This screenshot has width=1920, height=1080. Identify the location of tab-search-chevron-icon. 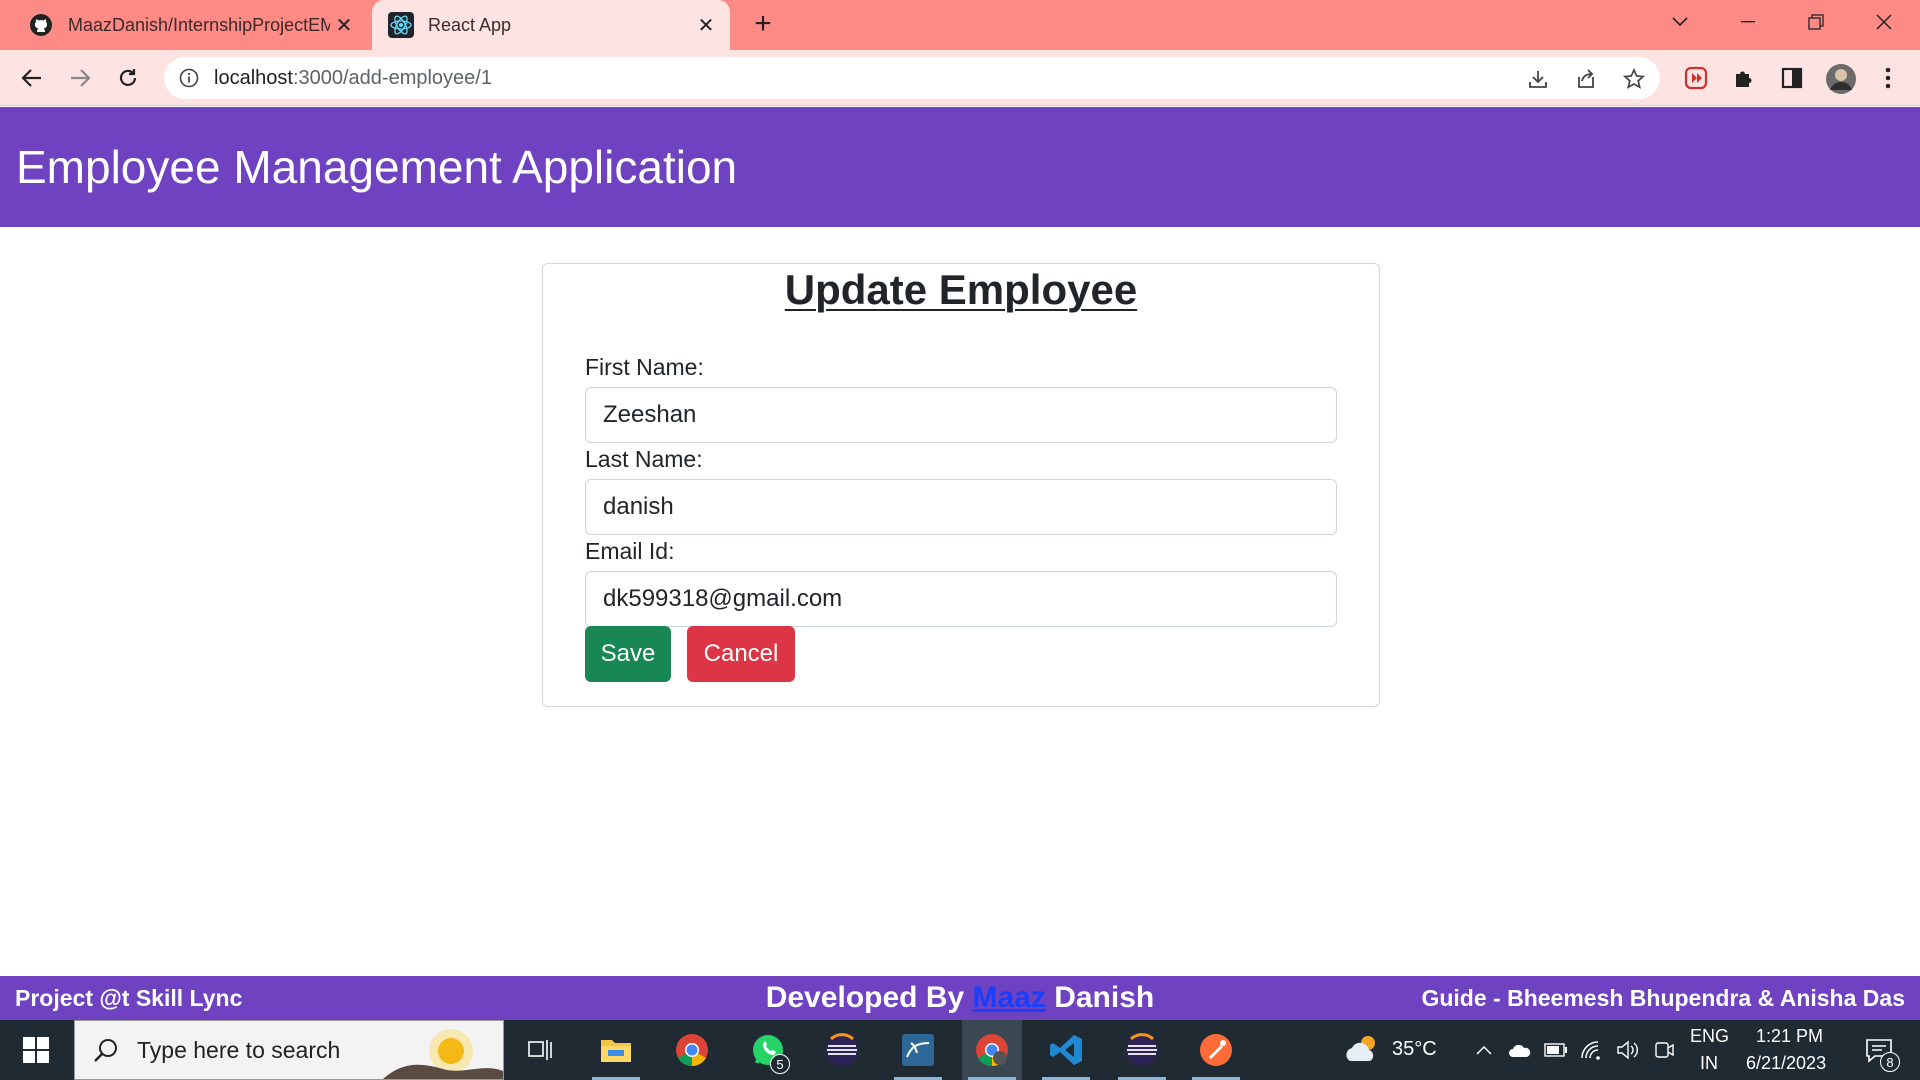
(1680, 22).